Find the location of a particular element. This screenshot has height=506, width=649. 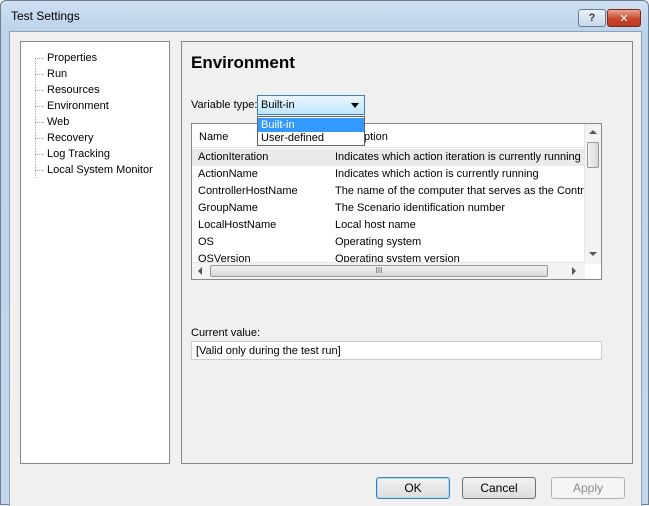

column-header-name: Name is located at coordinates (213, 137).